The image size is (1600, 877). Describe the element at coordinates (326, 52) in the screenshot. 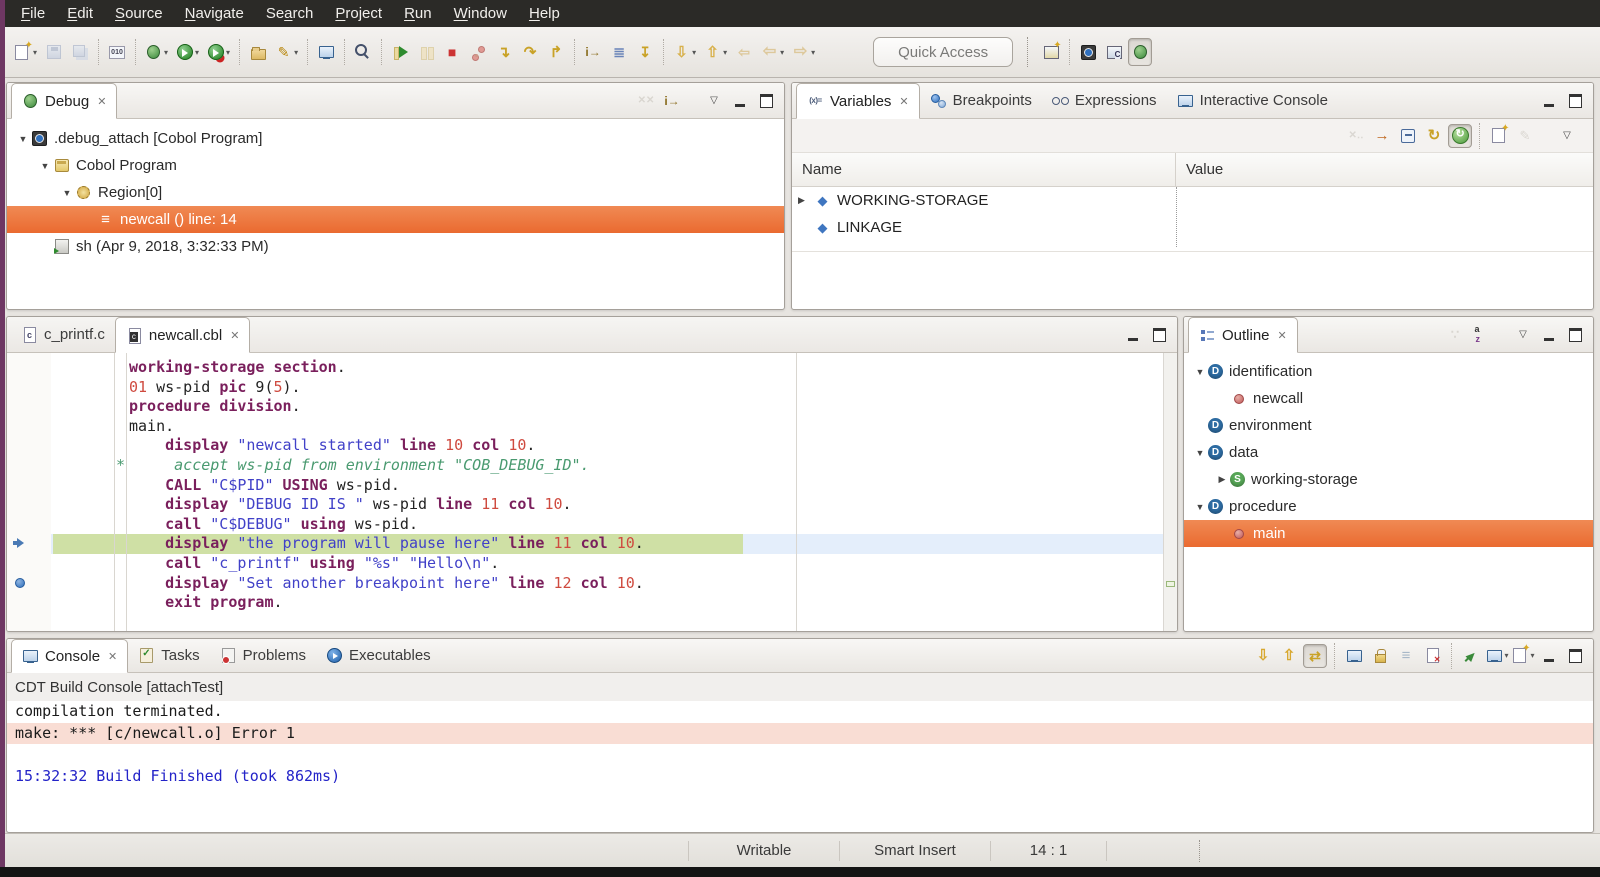

I see `remote-console-button` at that location.